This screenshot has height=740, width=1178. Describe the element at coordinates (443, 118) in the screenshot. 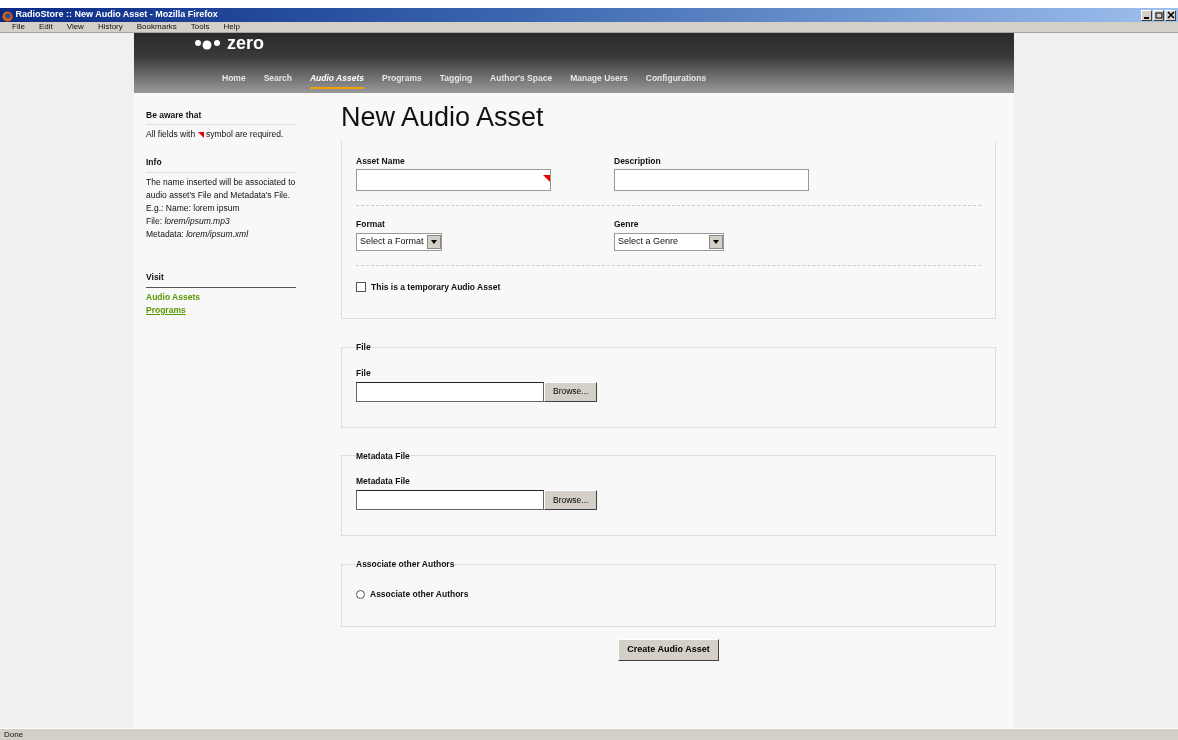

I see `page-title: New Audio Asset` at that location.